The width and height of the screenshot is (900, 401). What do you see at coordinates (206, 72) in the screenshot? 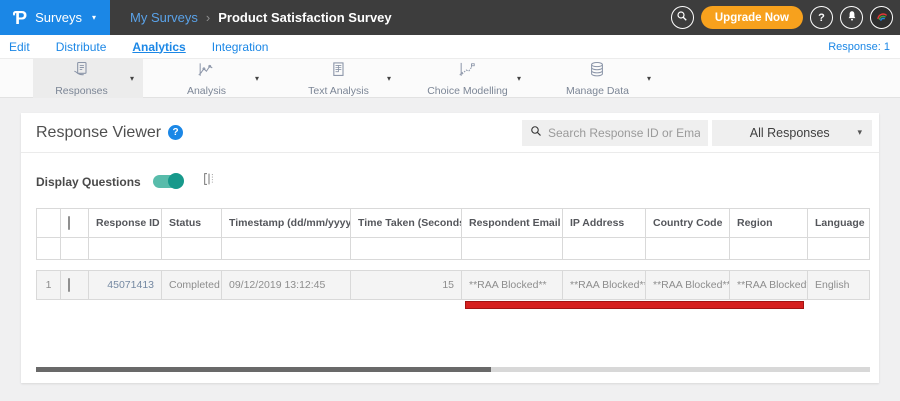
I see `analysis-icon` at bounding box center [206, 72].